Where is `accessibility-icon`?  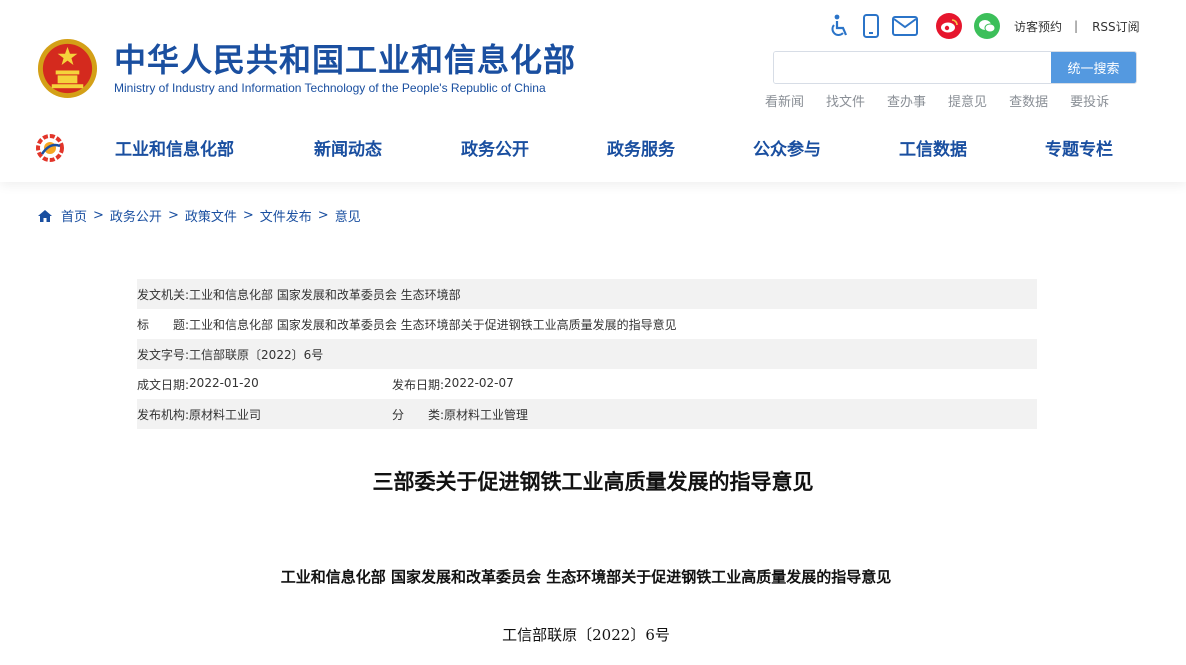 accessibility-icon is located at coordinates (839, 26).